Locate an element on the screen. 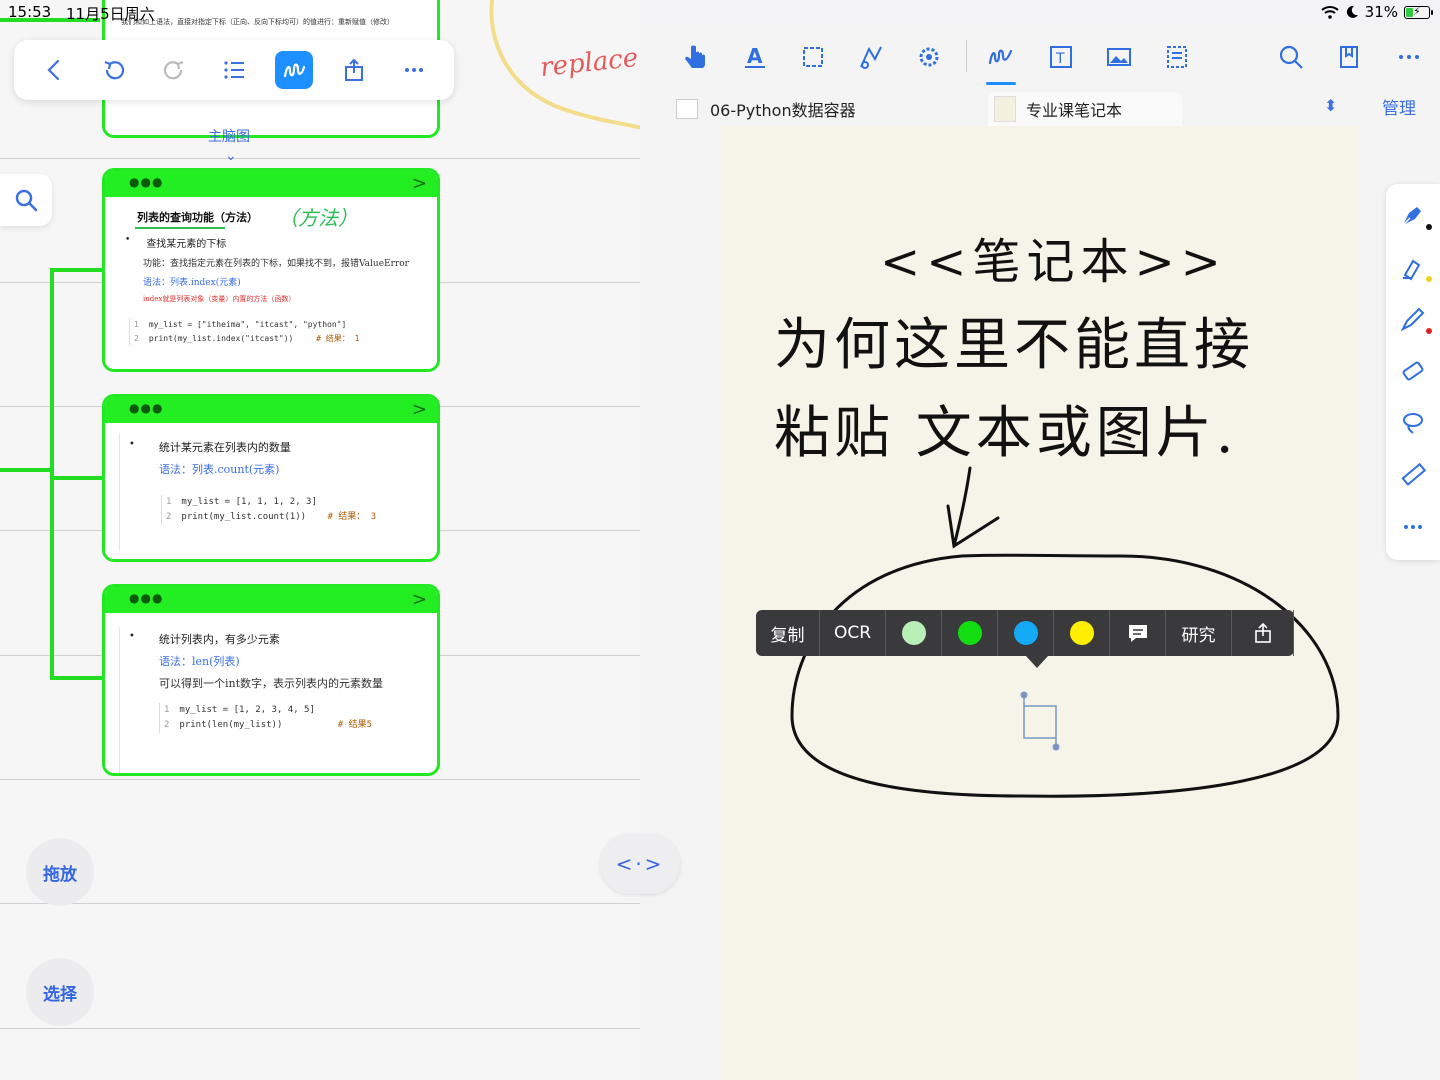  card-title: 列表的查询功能（方法） is located at coordinates (197, 217).